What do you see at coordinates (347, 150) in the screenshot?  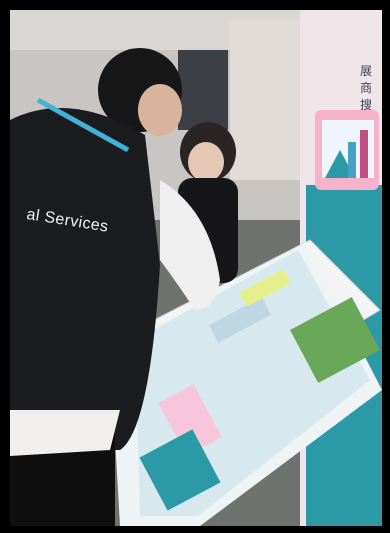 I see `sign-illustration` at bounding box center [347, 150].